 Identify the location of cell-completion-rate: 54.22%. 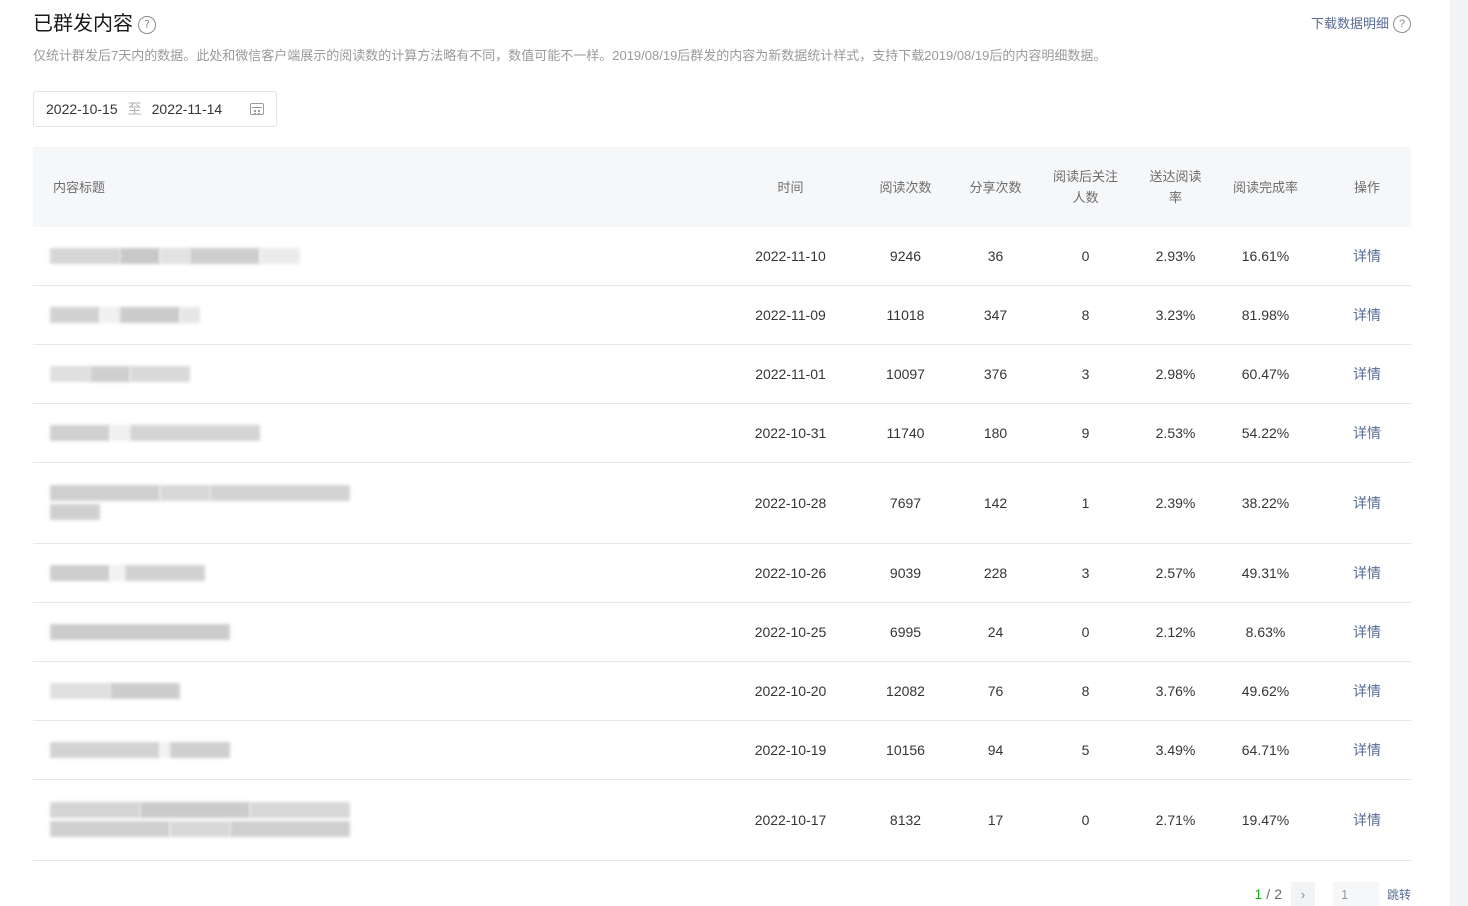
(1265, 433).